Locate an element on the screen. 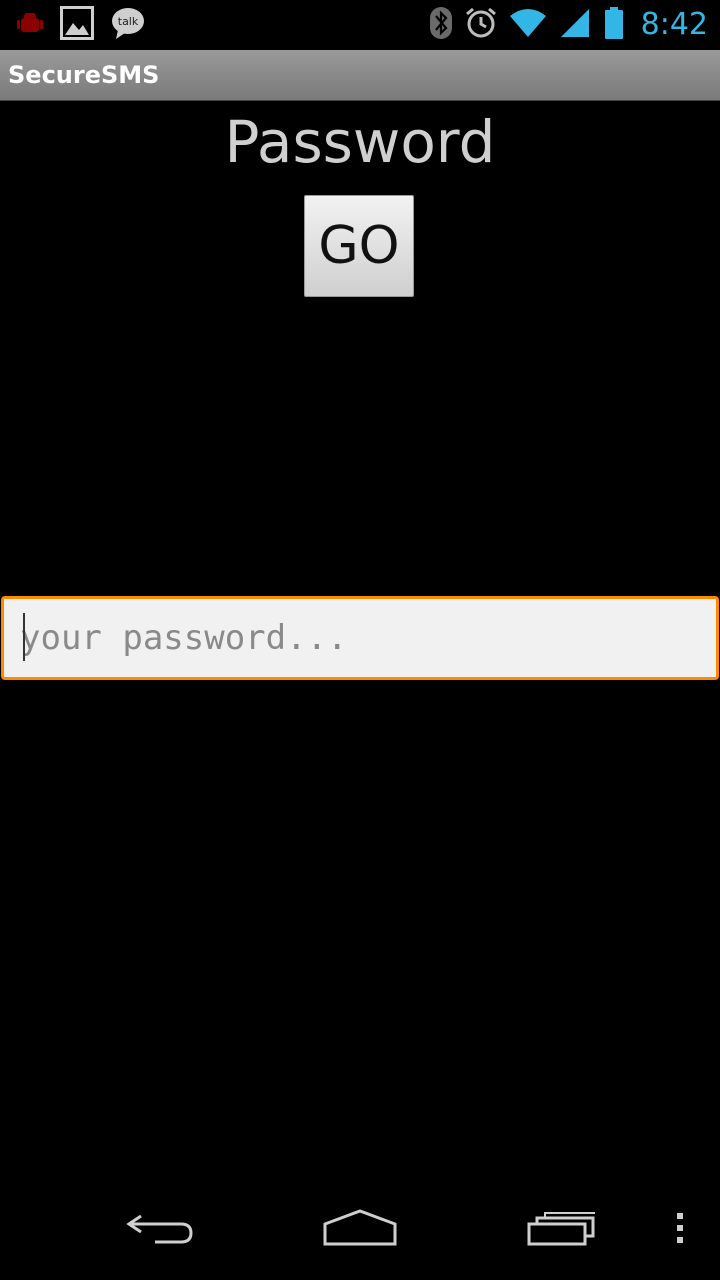 This screenshot has height=1280, width=720. text-cursor is located at coordinates (24, 637).